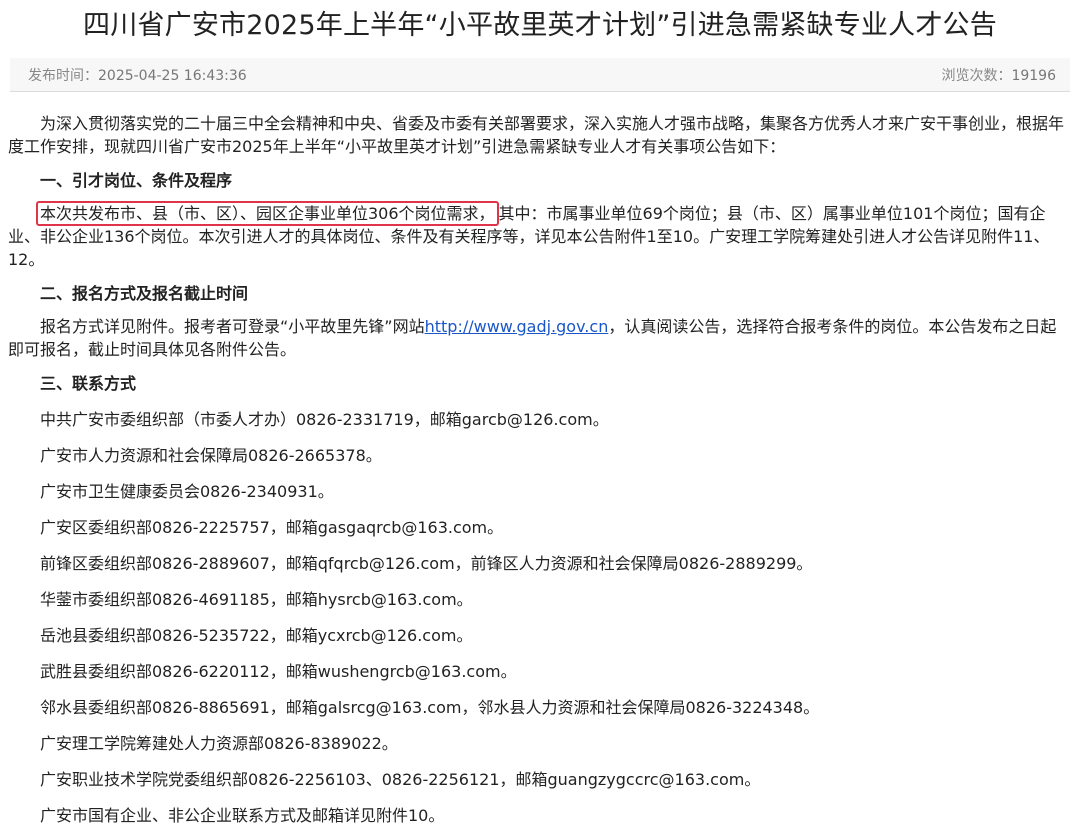 This screenshot has width=1080, height=840. What do you see at coordinates (136, 180) in the screenshot?
I see `section-heading-positions: 一、引才岗位、条件及程序` at bounding box center [136, 180].